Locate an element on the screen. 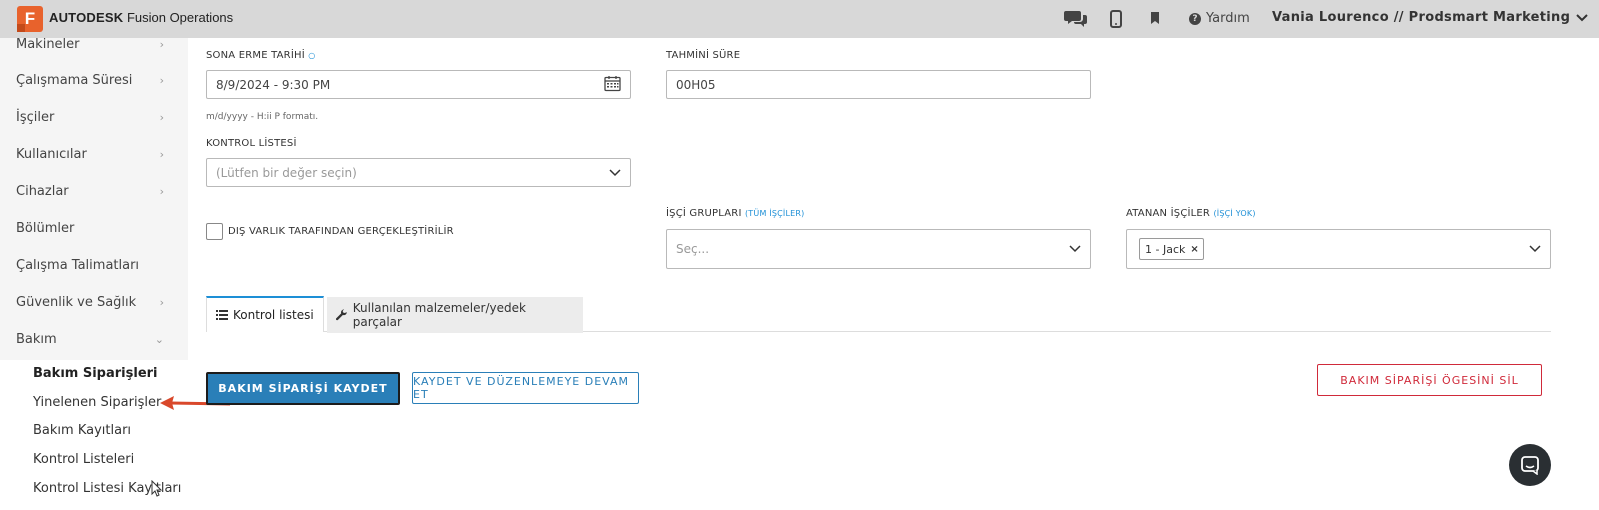 Image resolution: width=1599 pixels, height=510 pixels. worker-groups-label: İŞÇİ GRUPLARI (TÜM İŞÇİLER) is located at coordinates (735, 213).